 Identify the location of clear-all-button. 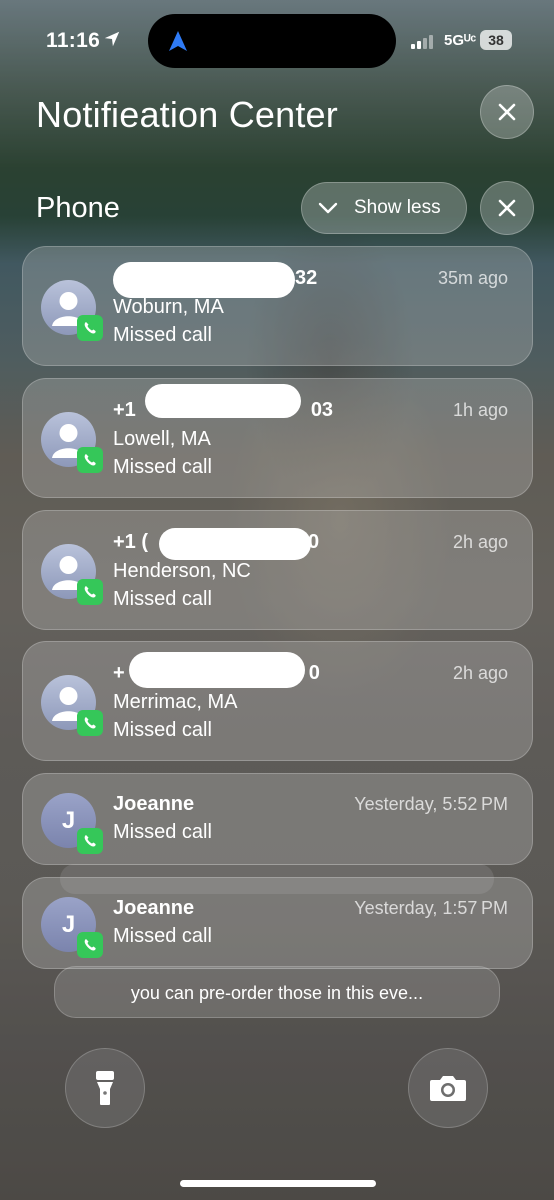
(507, 112).